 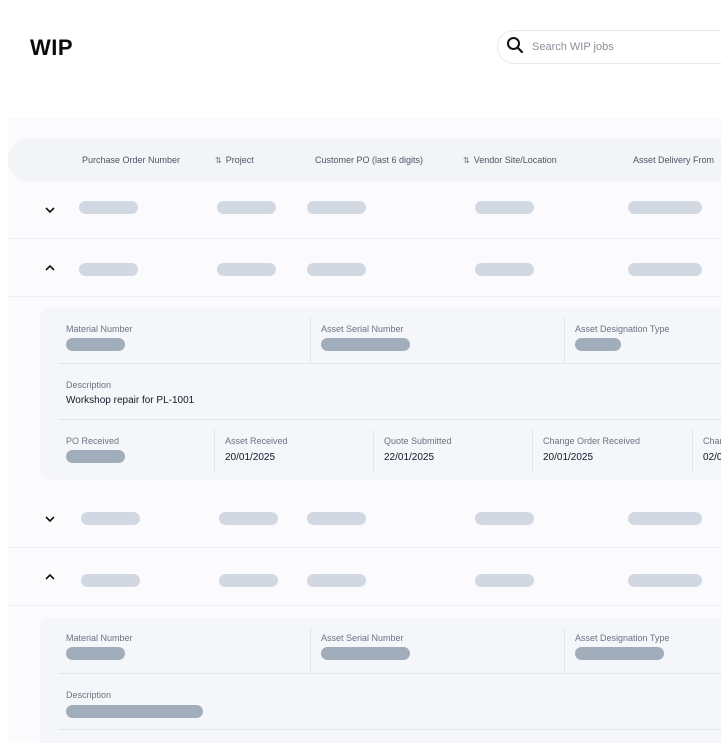 What do you see at coordinates (256, 449) in the screenshot?
I see `asset-received-field: Asset Received 20/01/2025` at bounding box center [256, 449].